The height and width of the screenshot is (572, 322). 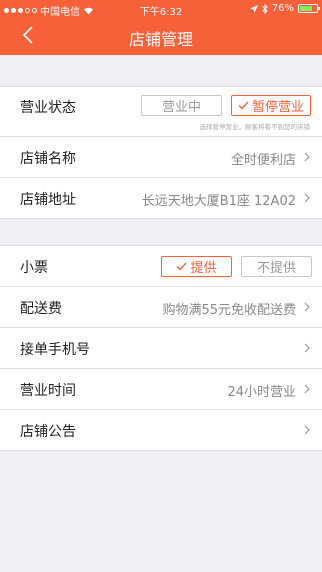 I want to click on receipt-row: 小票 提供 不提供, so click(x=161, y=266).